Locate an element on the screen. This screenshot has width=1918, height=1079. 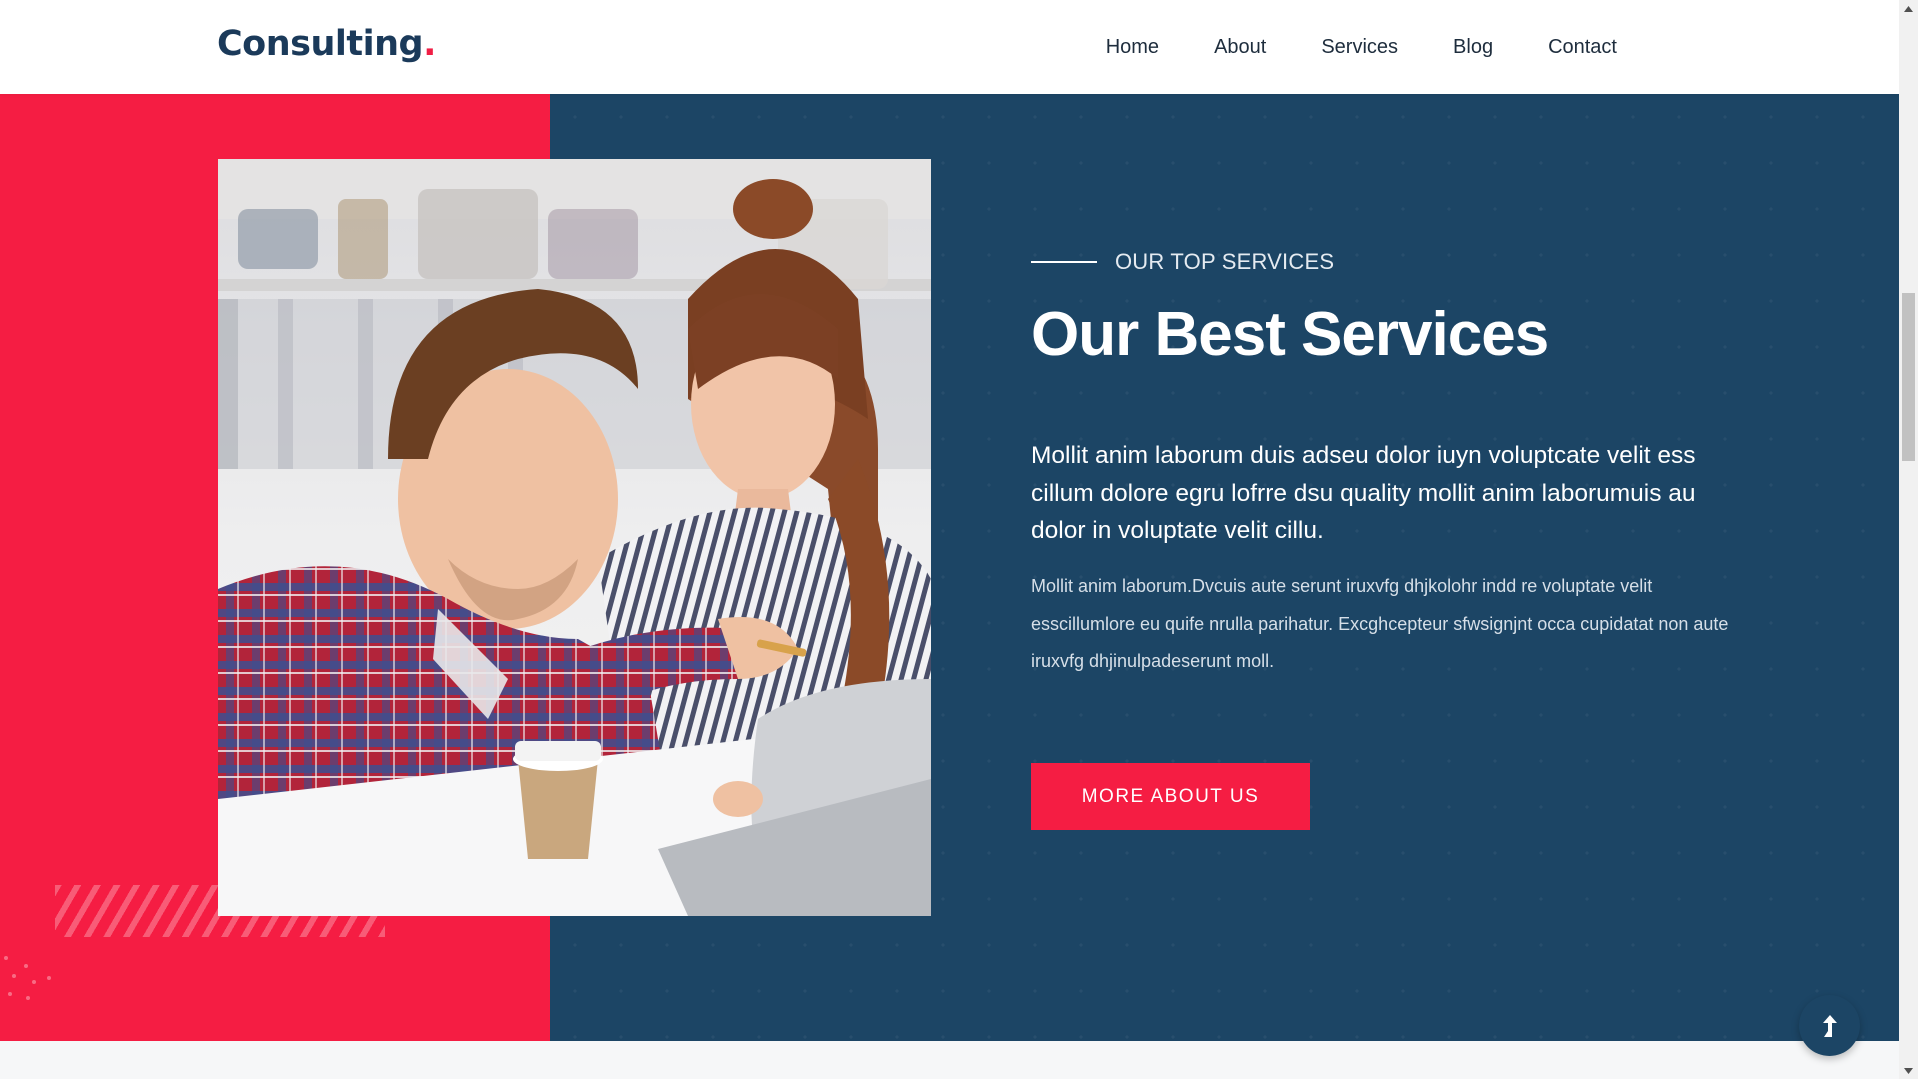
eyebrow-text: OUR TOP SERVICES is located at coordinates (1225, 261).